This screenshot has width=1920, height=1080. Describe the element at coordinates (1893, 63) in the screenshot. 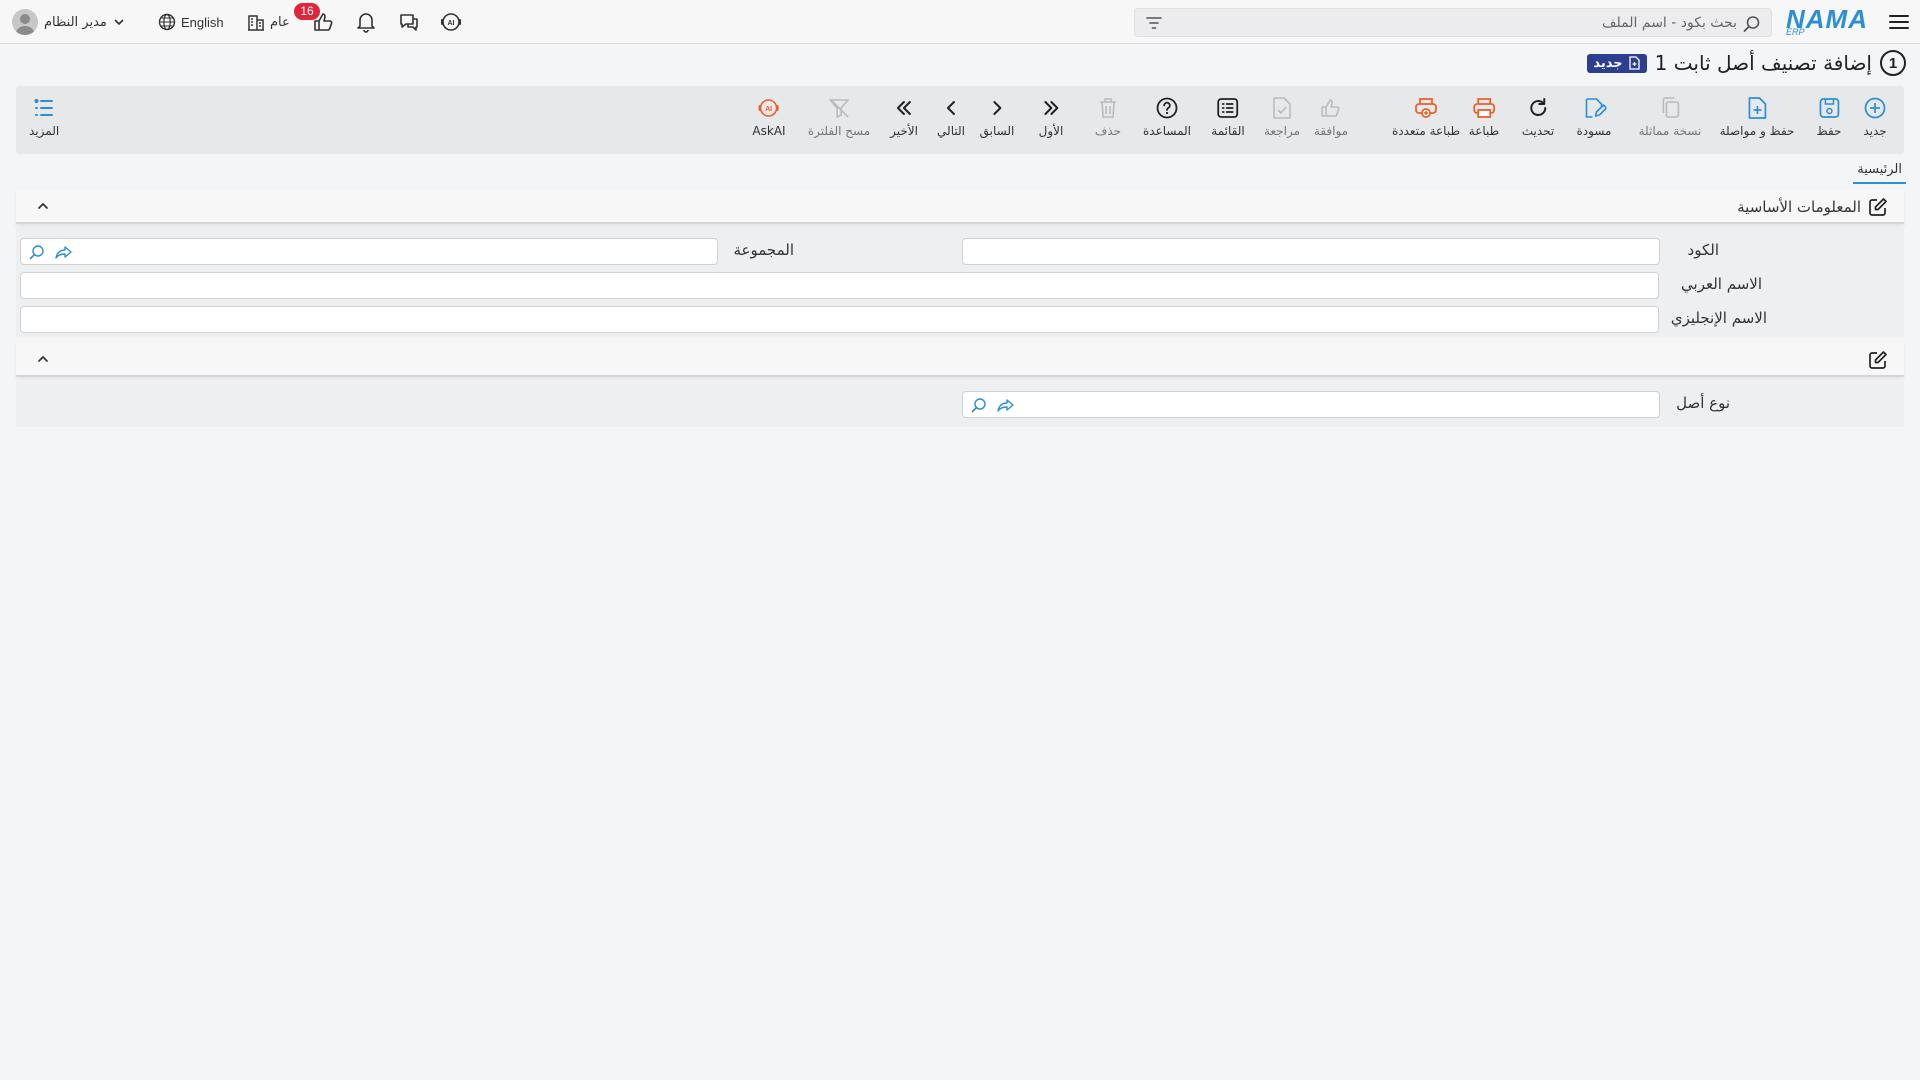

I see `step-number-icon: 1` at that location.